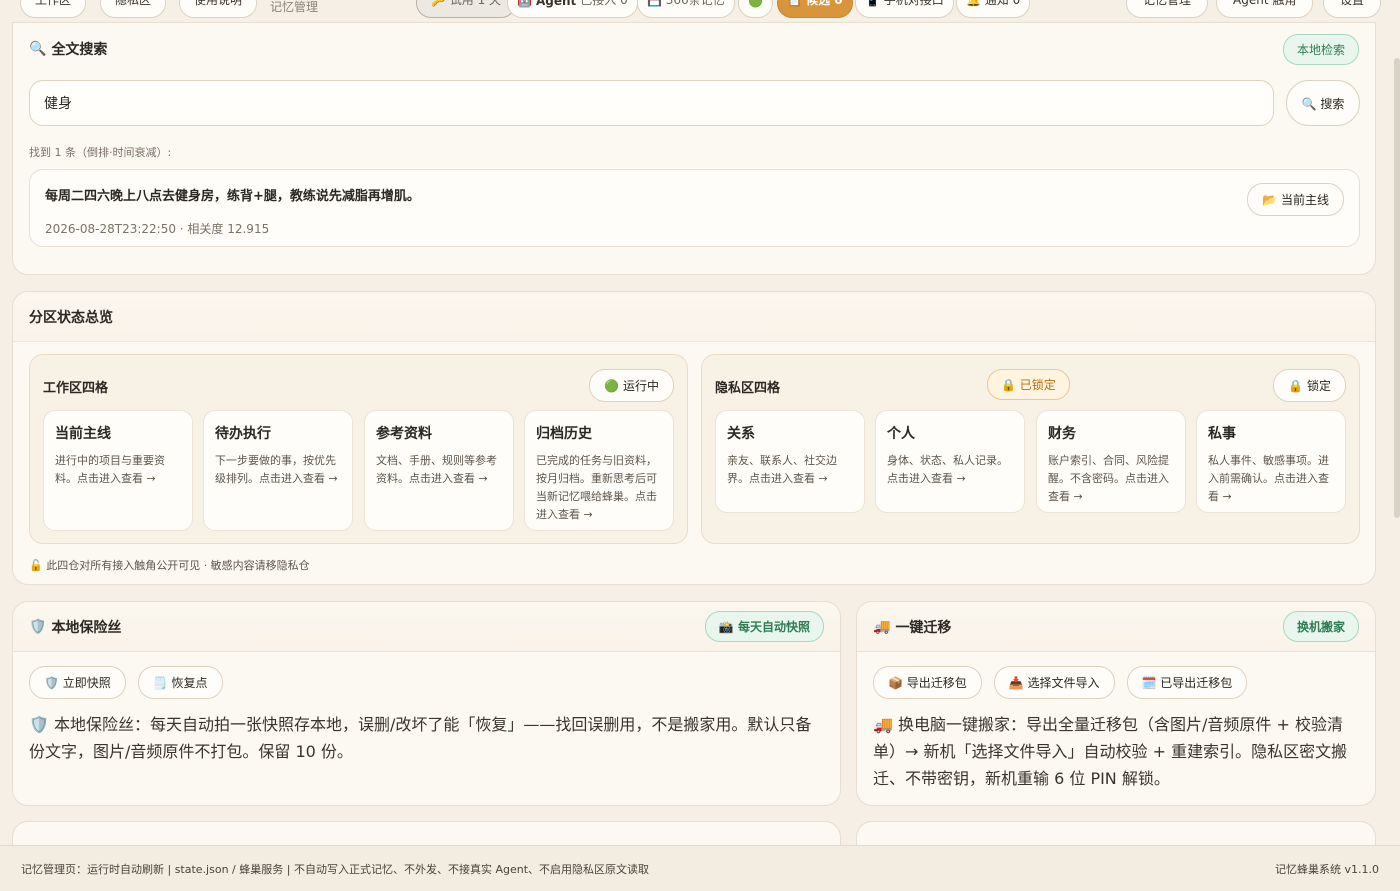 This screenshot has height=891, width=1400. What do you see at coordinates (556, 4) in the screenshot?
I see `agent-label: Agent` at bounding box center [556, 4].